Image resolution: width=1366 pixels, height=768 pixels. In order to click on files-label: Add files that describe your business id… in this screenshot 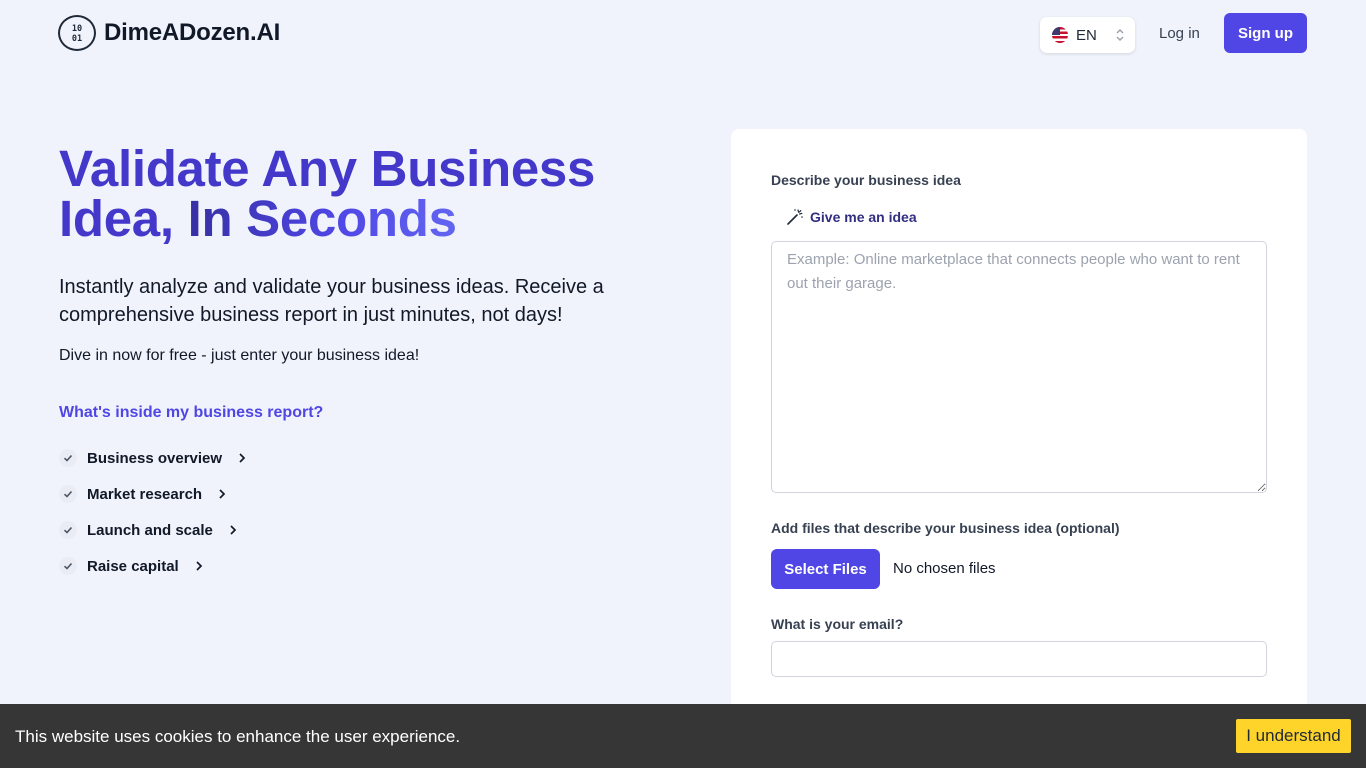, I will do `click(945, 528)`.